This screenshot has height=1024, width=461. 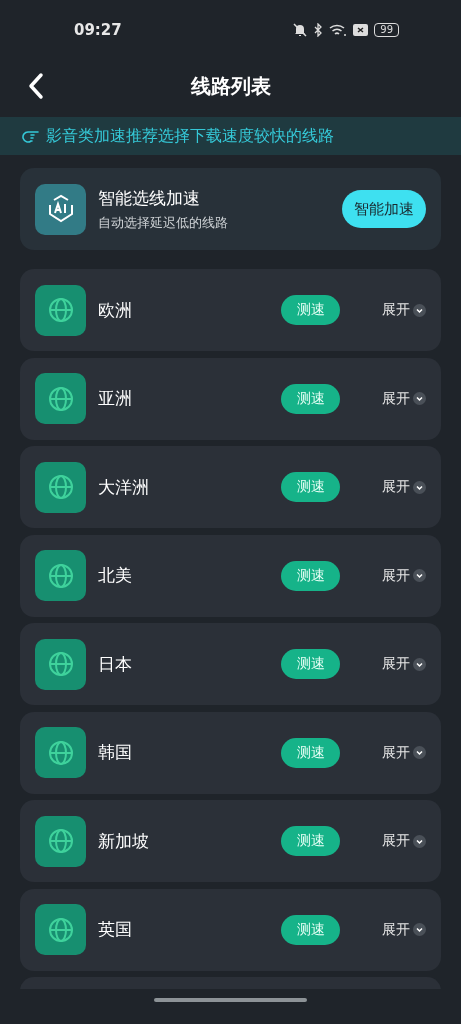 I want to click on sim-icon, so click(x=361, y=30).